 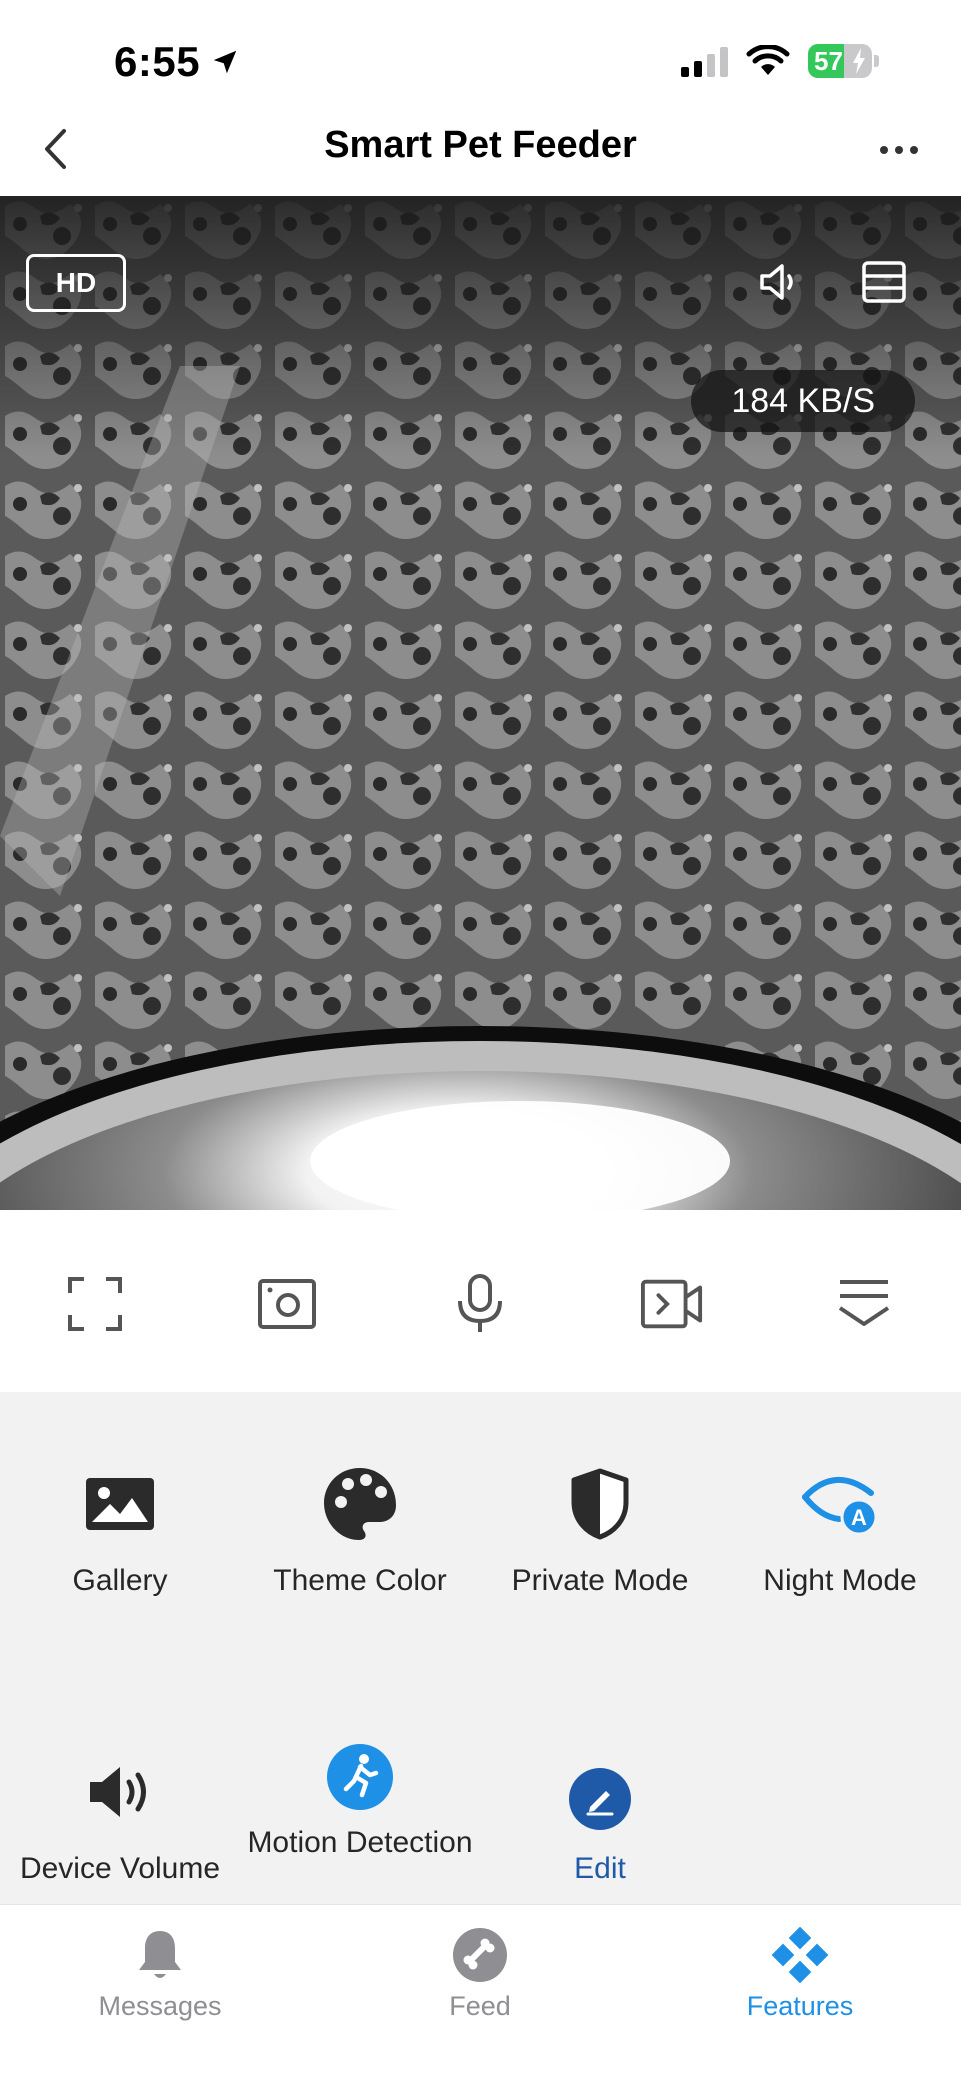 I want to click on speaker-icon, so click(x=118, y=1792).